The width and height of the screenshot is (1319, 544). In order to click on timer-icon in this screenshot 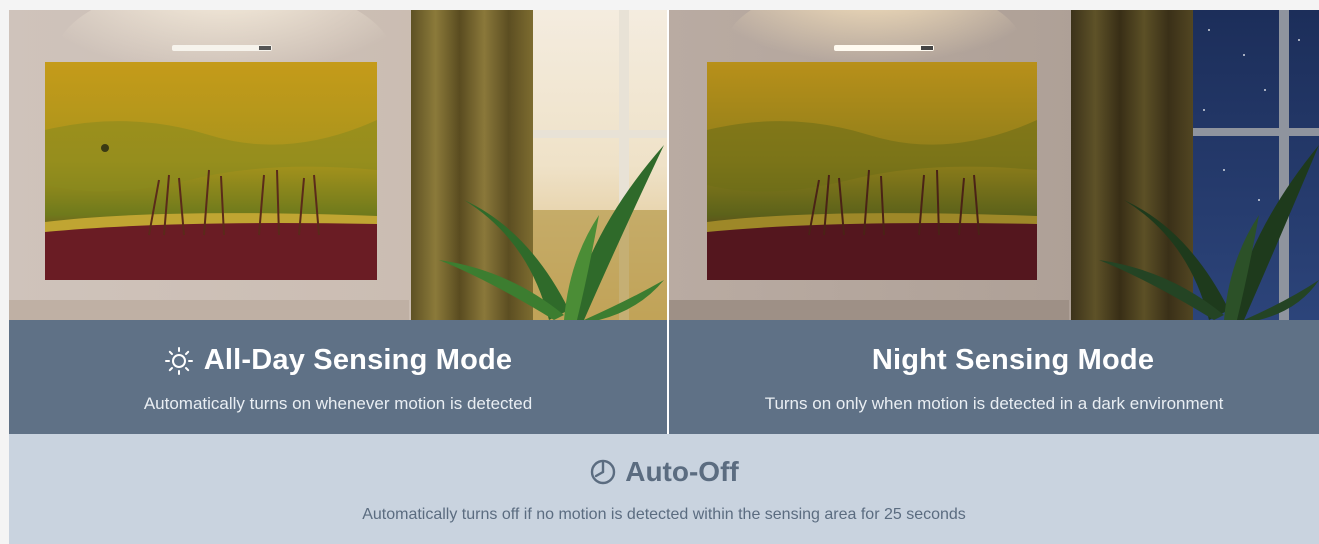, I will do `click(603, 472)`.